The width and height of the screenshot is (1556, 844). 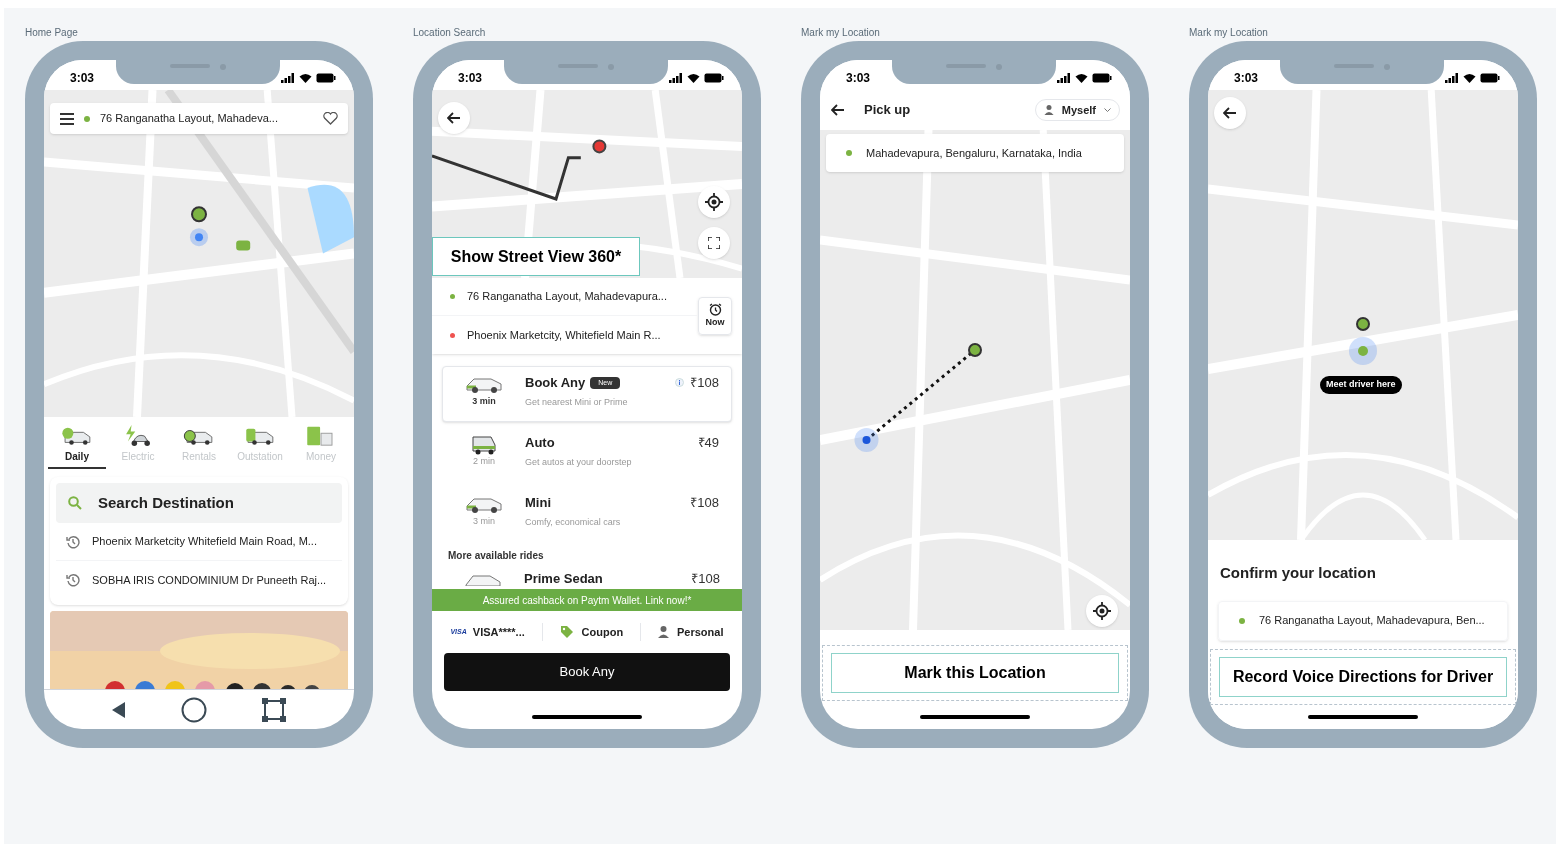 What do you see at coordinates (1363, 676) in the screenshot?
I see `primary-button: Record Voice Directions for Driver` at bounding box center [1363, 676].